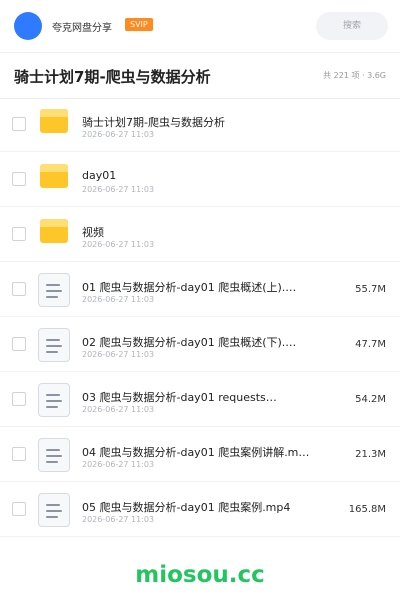  I want to click on header-bar: 夸克网盘分享 SVIP 搜索, so click(200, 26).